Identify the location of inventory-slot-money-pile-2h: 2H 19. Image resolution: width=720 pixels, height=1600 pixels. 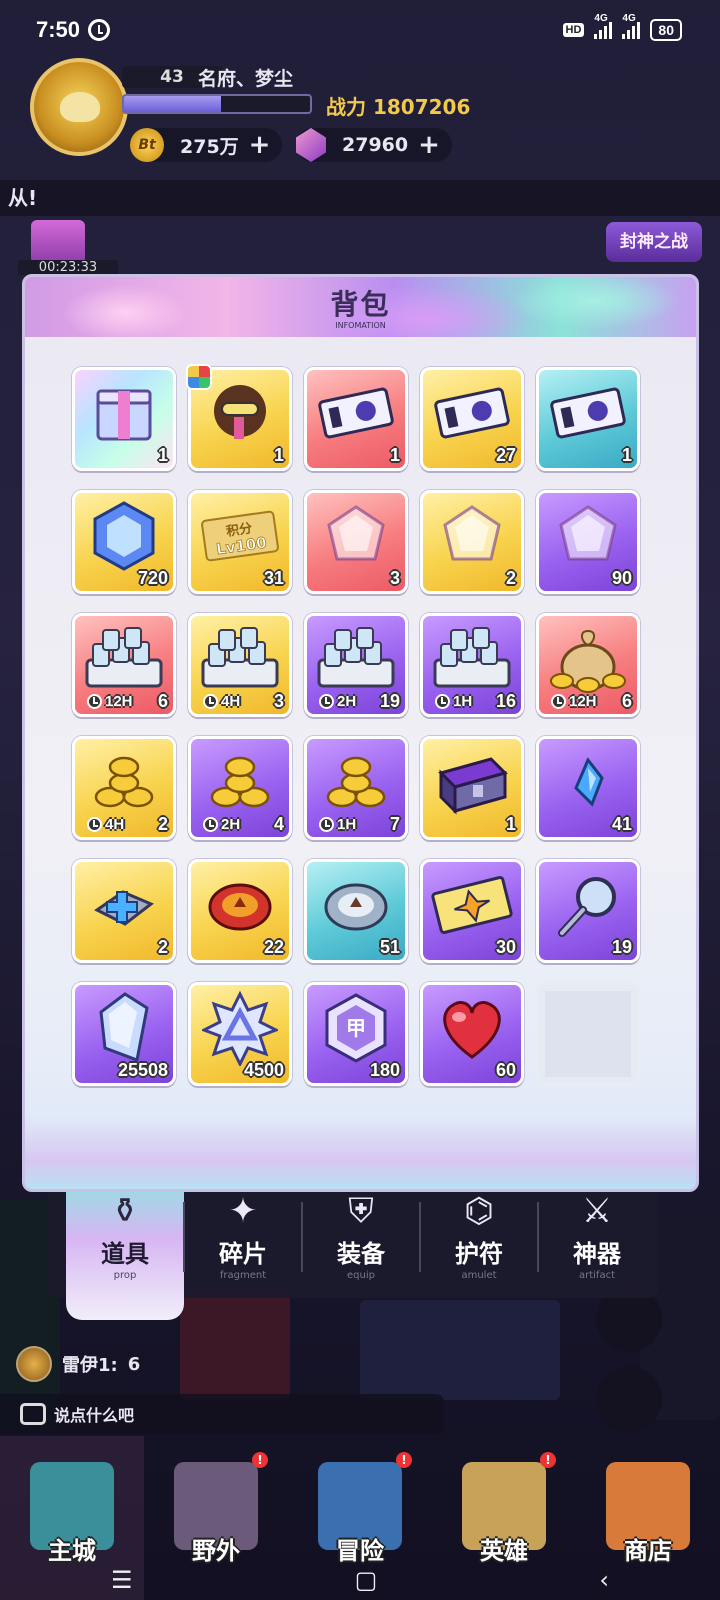
(356, 665).